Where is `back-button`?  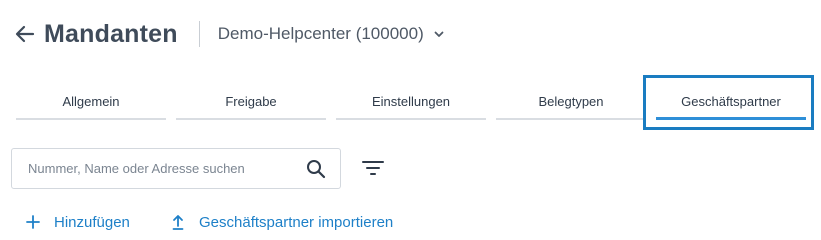
back-button is located at coordinates (25, 34).